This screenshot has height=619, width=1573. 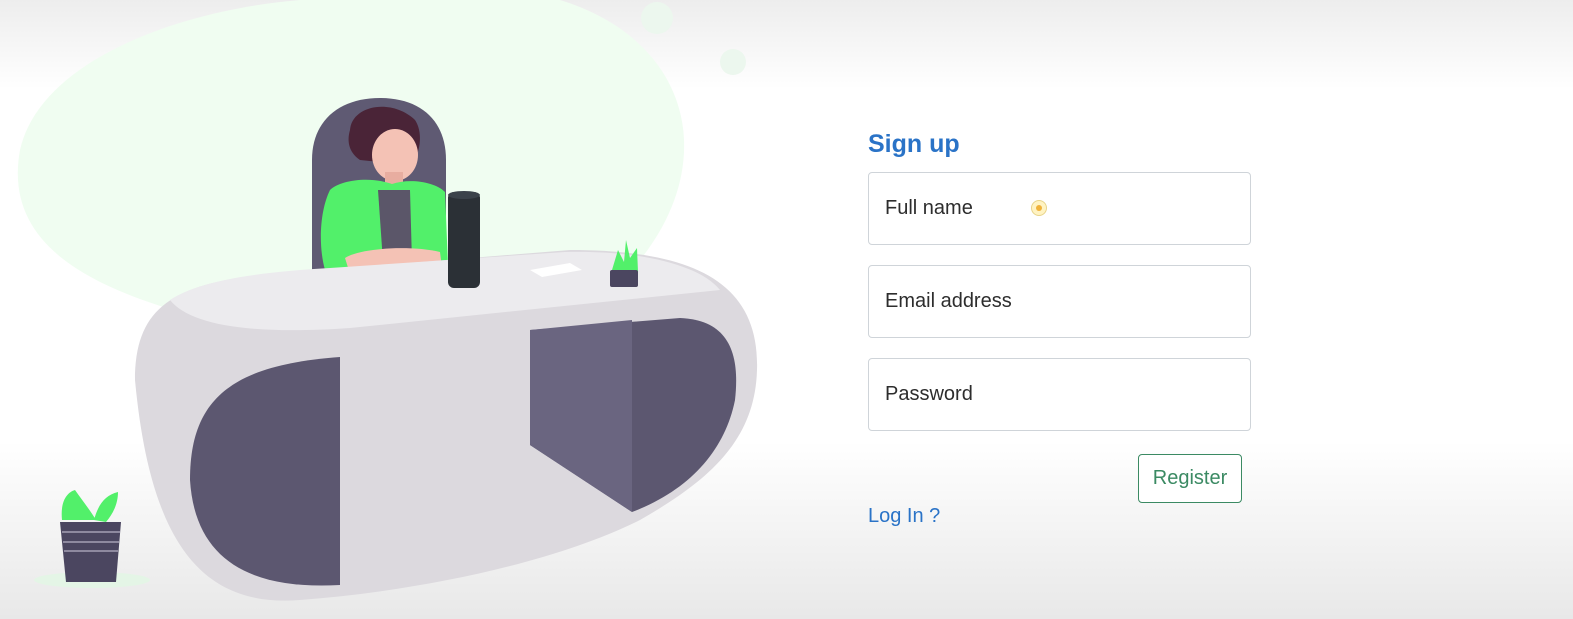 What do you see at coordinates (624, 278) in the screenshot?
I see `desk-plant-pot` at bounding box center [624, 278].